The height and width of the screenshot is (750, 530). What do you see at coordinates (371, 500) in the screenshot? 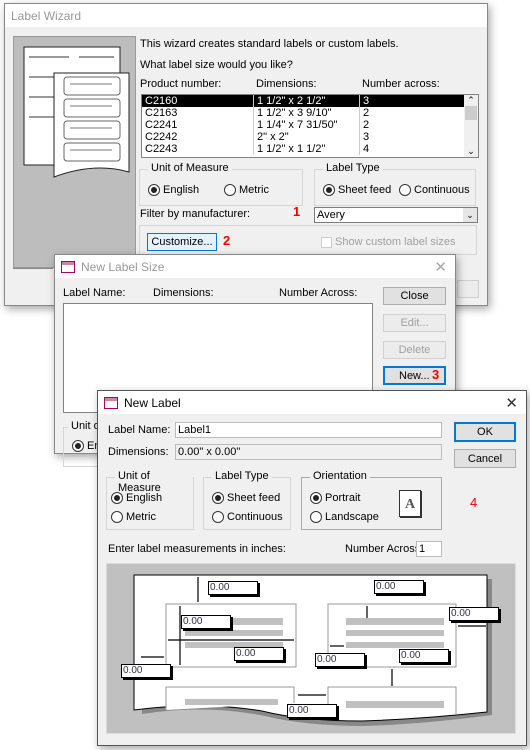
I see `orientation-group: Orientation Portrait Landscape A` at bounding box center [371, 500].